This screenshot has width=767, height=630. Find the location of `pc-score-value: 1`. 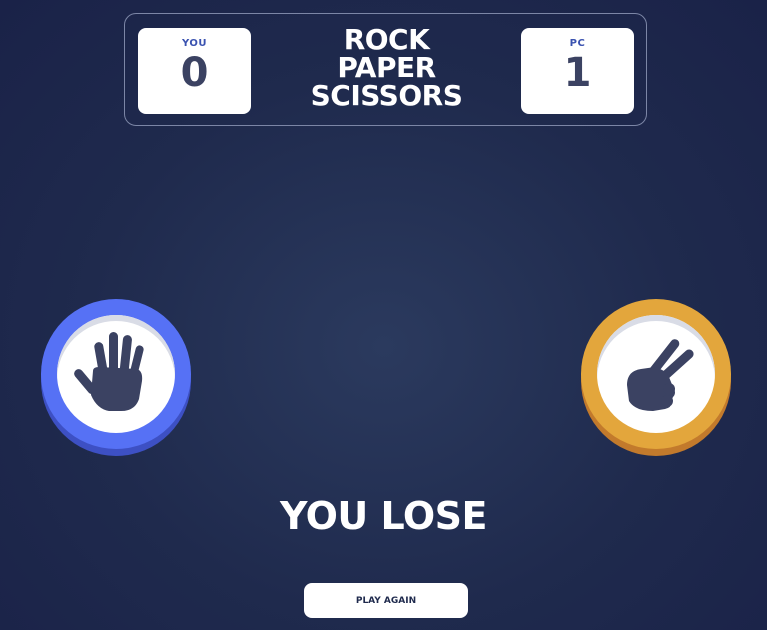

pc-score-value: 1 is located at coordinates (577, 73).